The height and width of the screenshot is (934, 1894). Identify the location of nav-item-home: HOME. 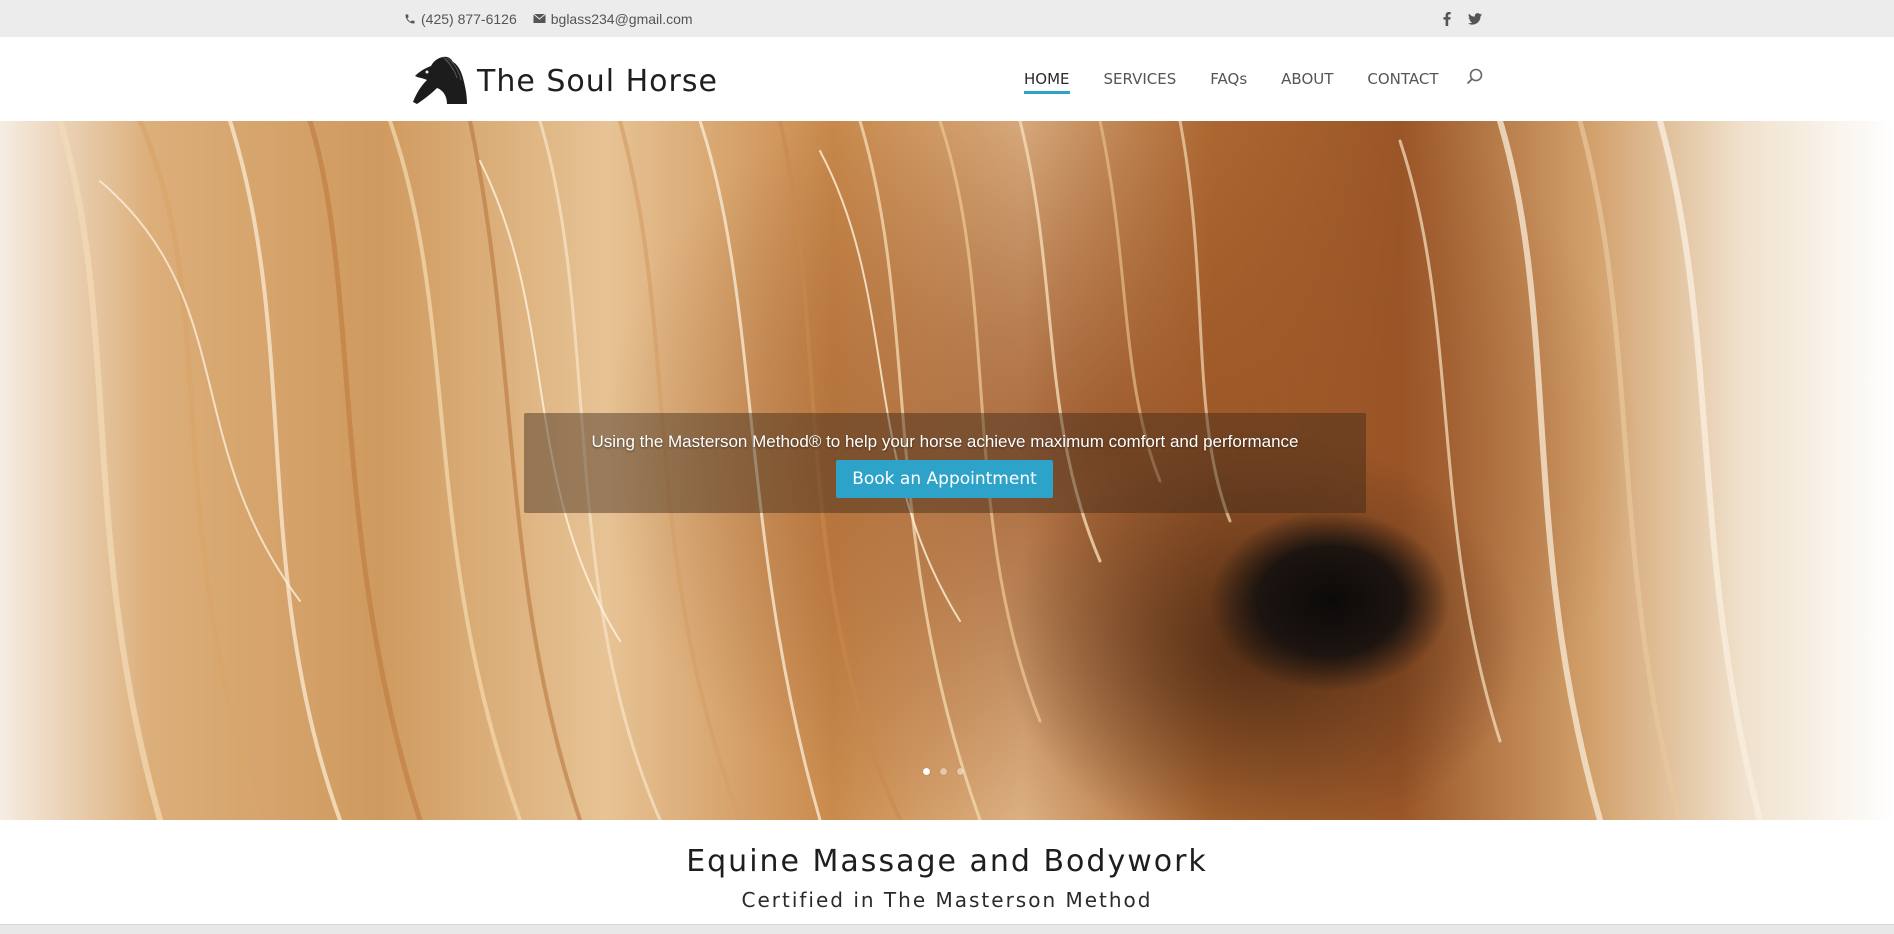
(1047, 79).